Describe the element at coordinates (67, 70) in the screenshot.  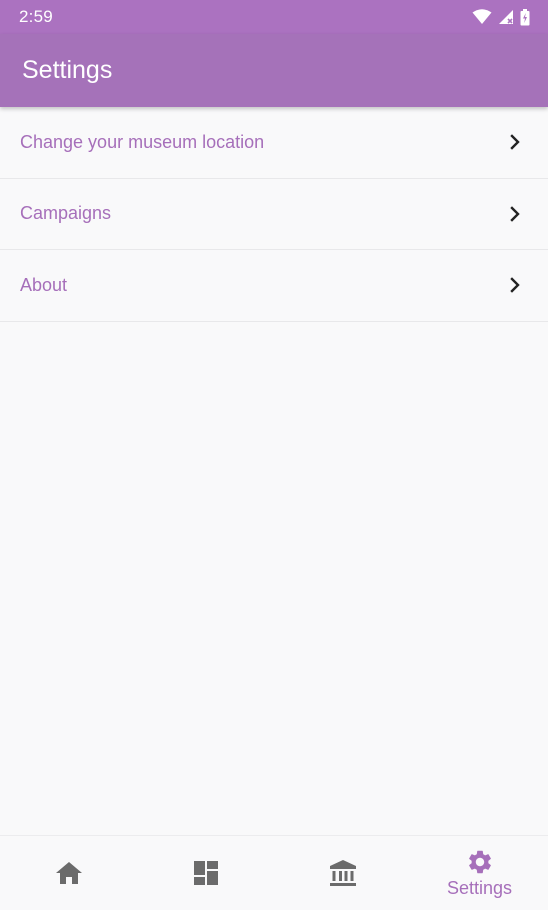
I see `page-title: Settings` at that location.